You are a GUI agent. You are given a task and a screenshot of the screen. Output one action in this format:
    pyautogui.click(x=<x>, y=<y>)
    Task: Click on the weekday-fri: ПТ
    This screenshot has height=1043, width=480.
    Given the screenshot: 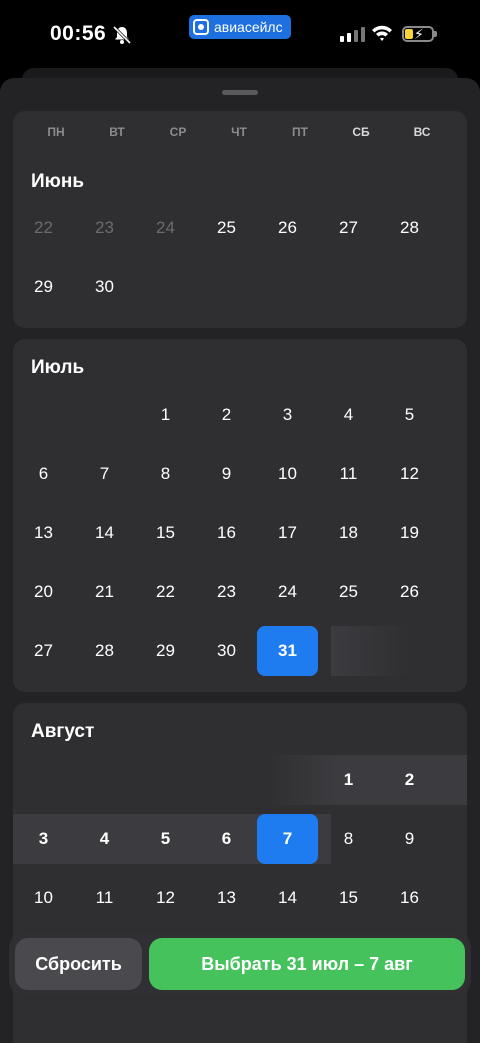 What is the action you would take?
    pyautogui.click(x=300, y=132)
    